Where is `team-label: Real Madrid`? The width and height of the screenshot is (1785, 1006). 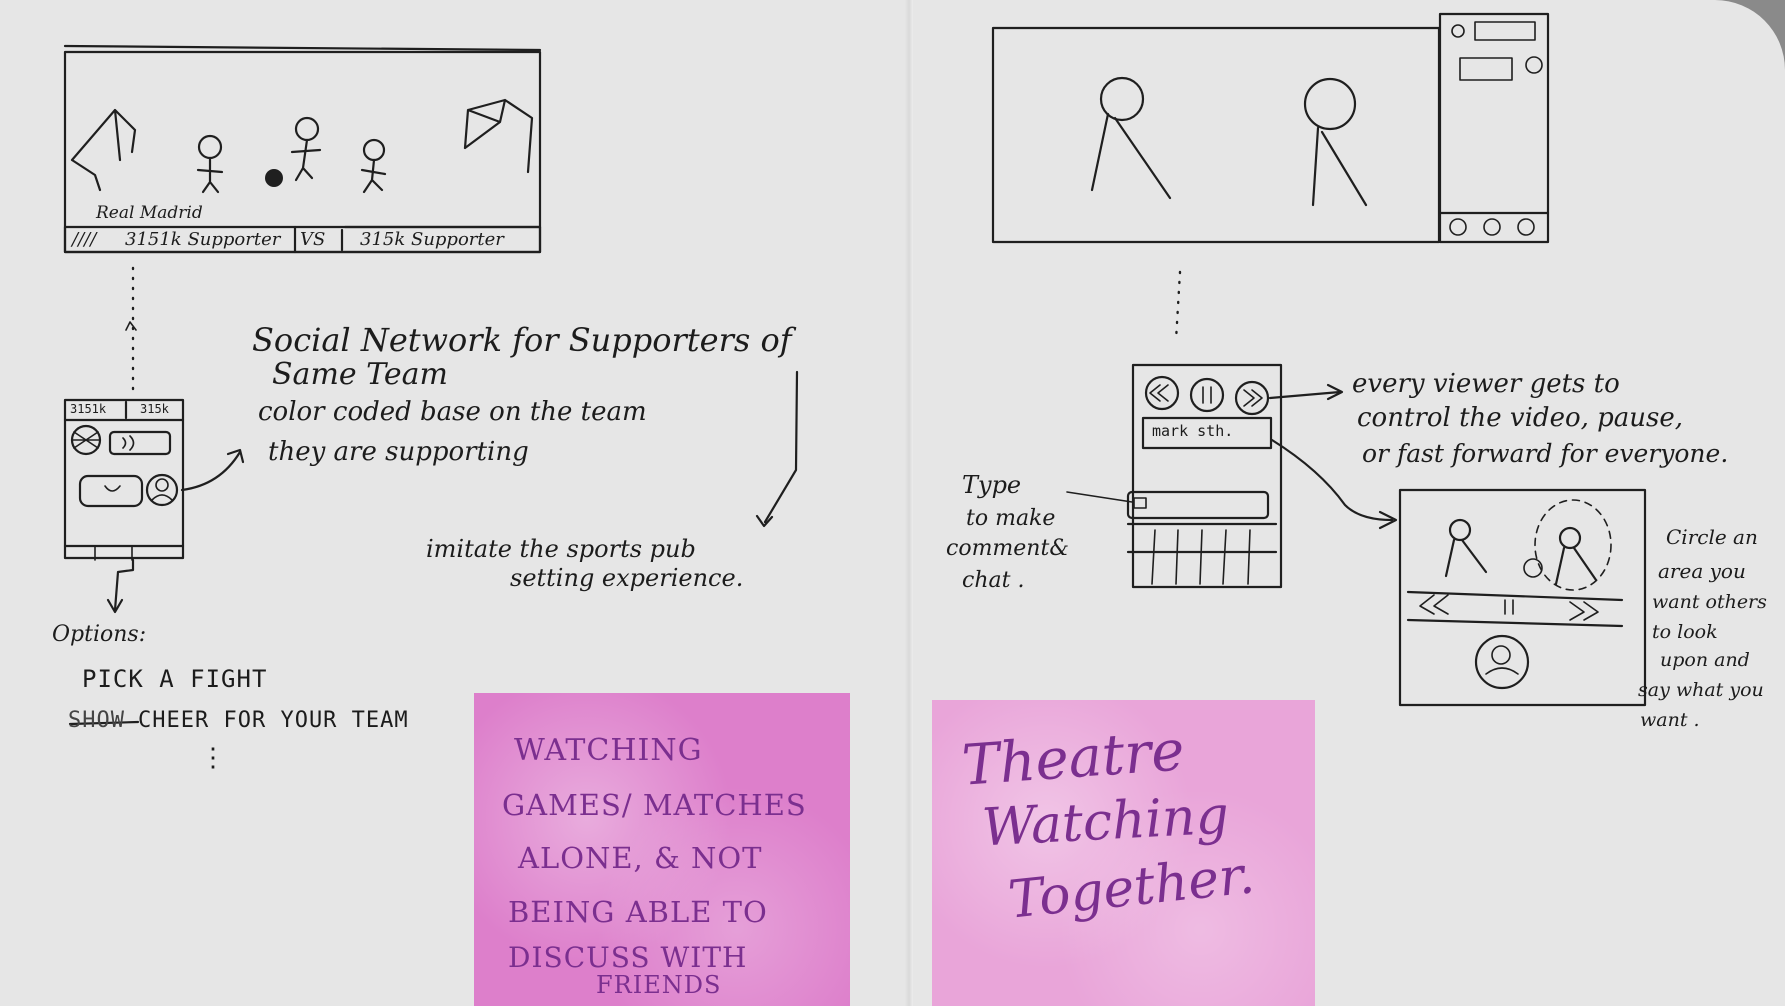 team-label: Real Madrid is located at coordinates (149, 213).